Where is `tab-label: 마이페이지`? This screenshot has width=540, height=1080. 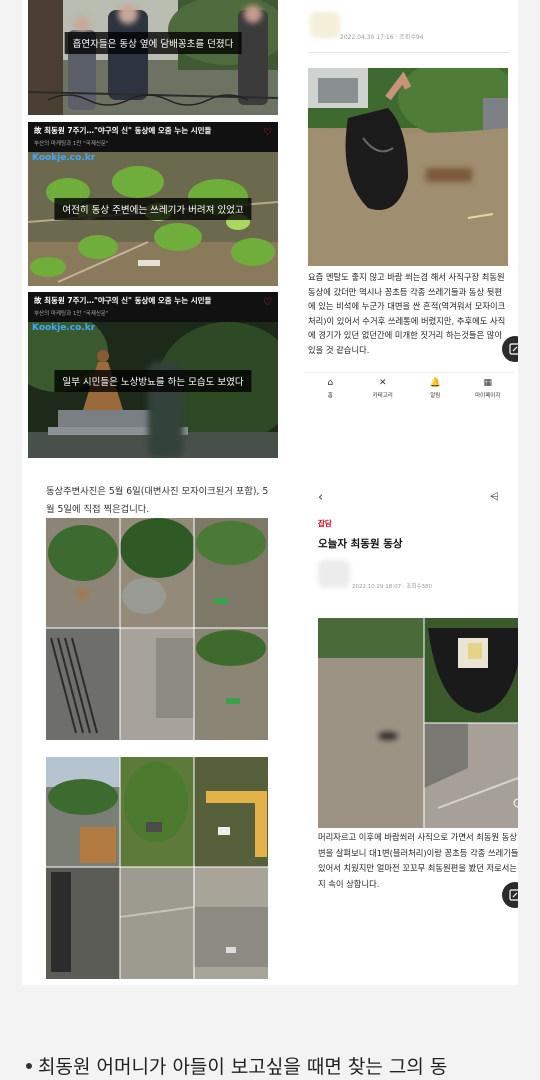 tab-label: 마이페이지 is located at coordinates (488, 396).